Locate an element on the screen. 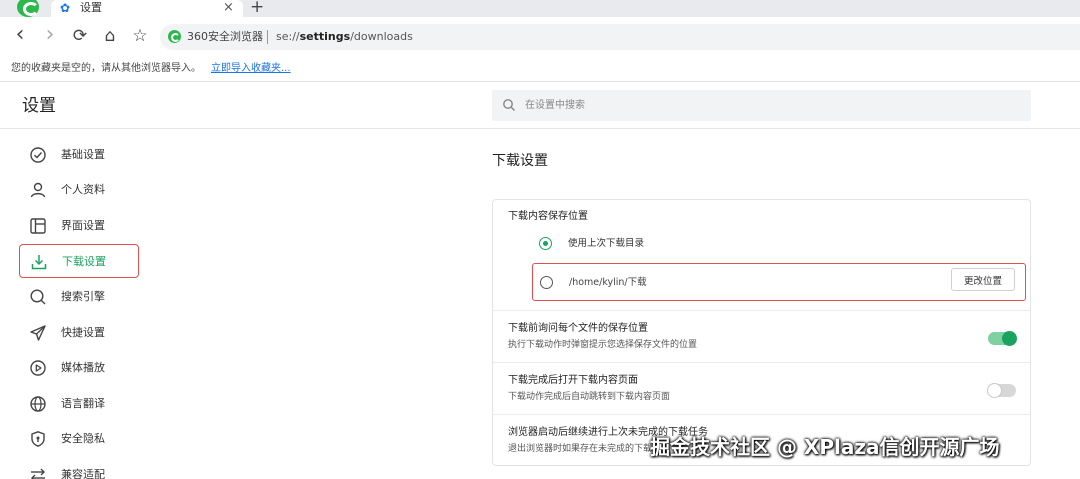  change-location-button: 更改位置 is located at coordinates (983, 279).